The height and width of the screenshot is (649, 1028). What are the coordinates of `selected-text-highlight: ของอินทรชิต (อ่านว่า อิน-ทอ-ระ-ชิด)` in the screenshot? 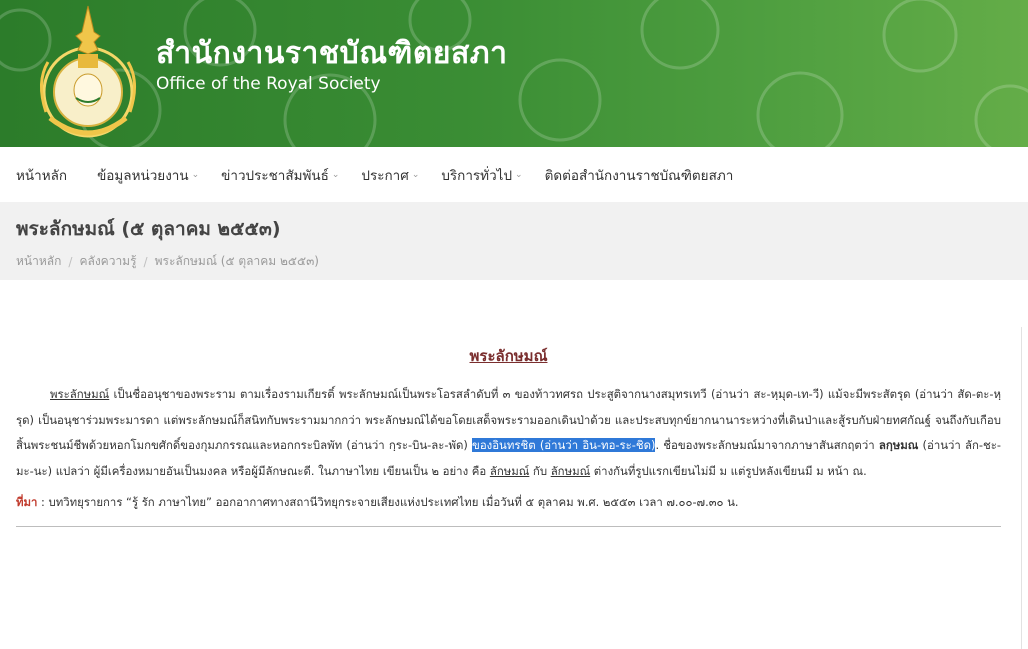 It's located at (564, 445).